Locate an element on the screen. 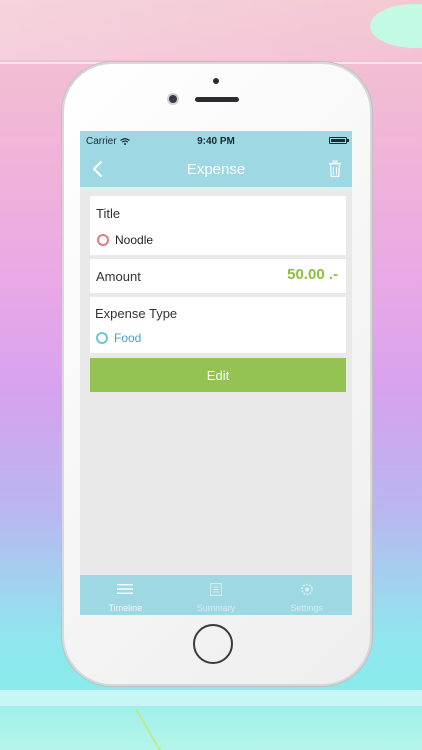  trash-icon is located at coordinates (335, 169).